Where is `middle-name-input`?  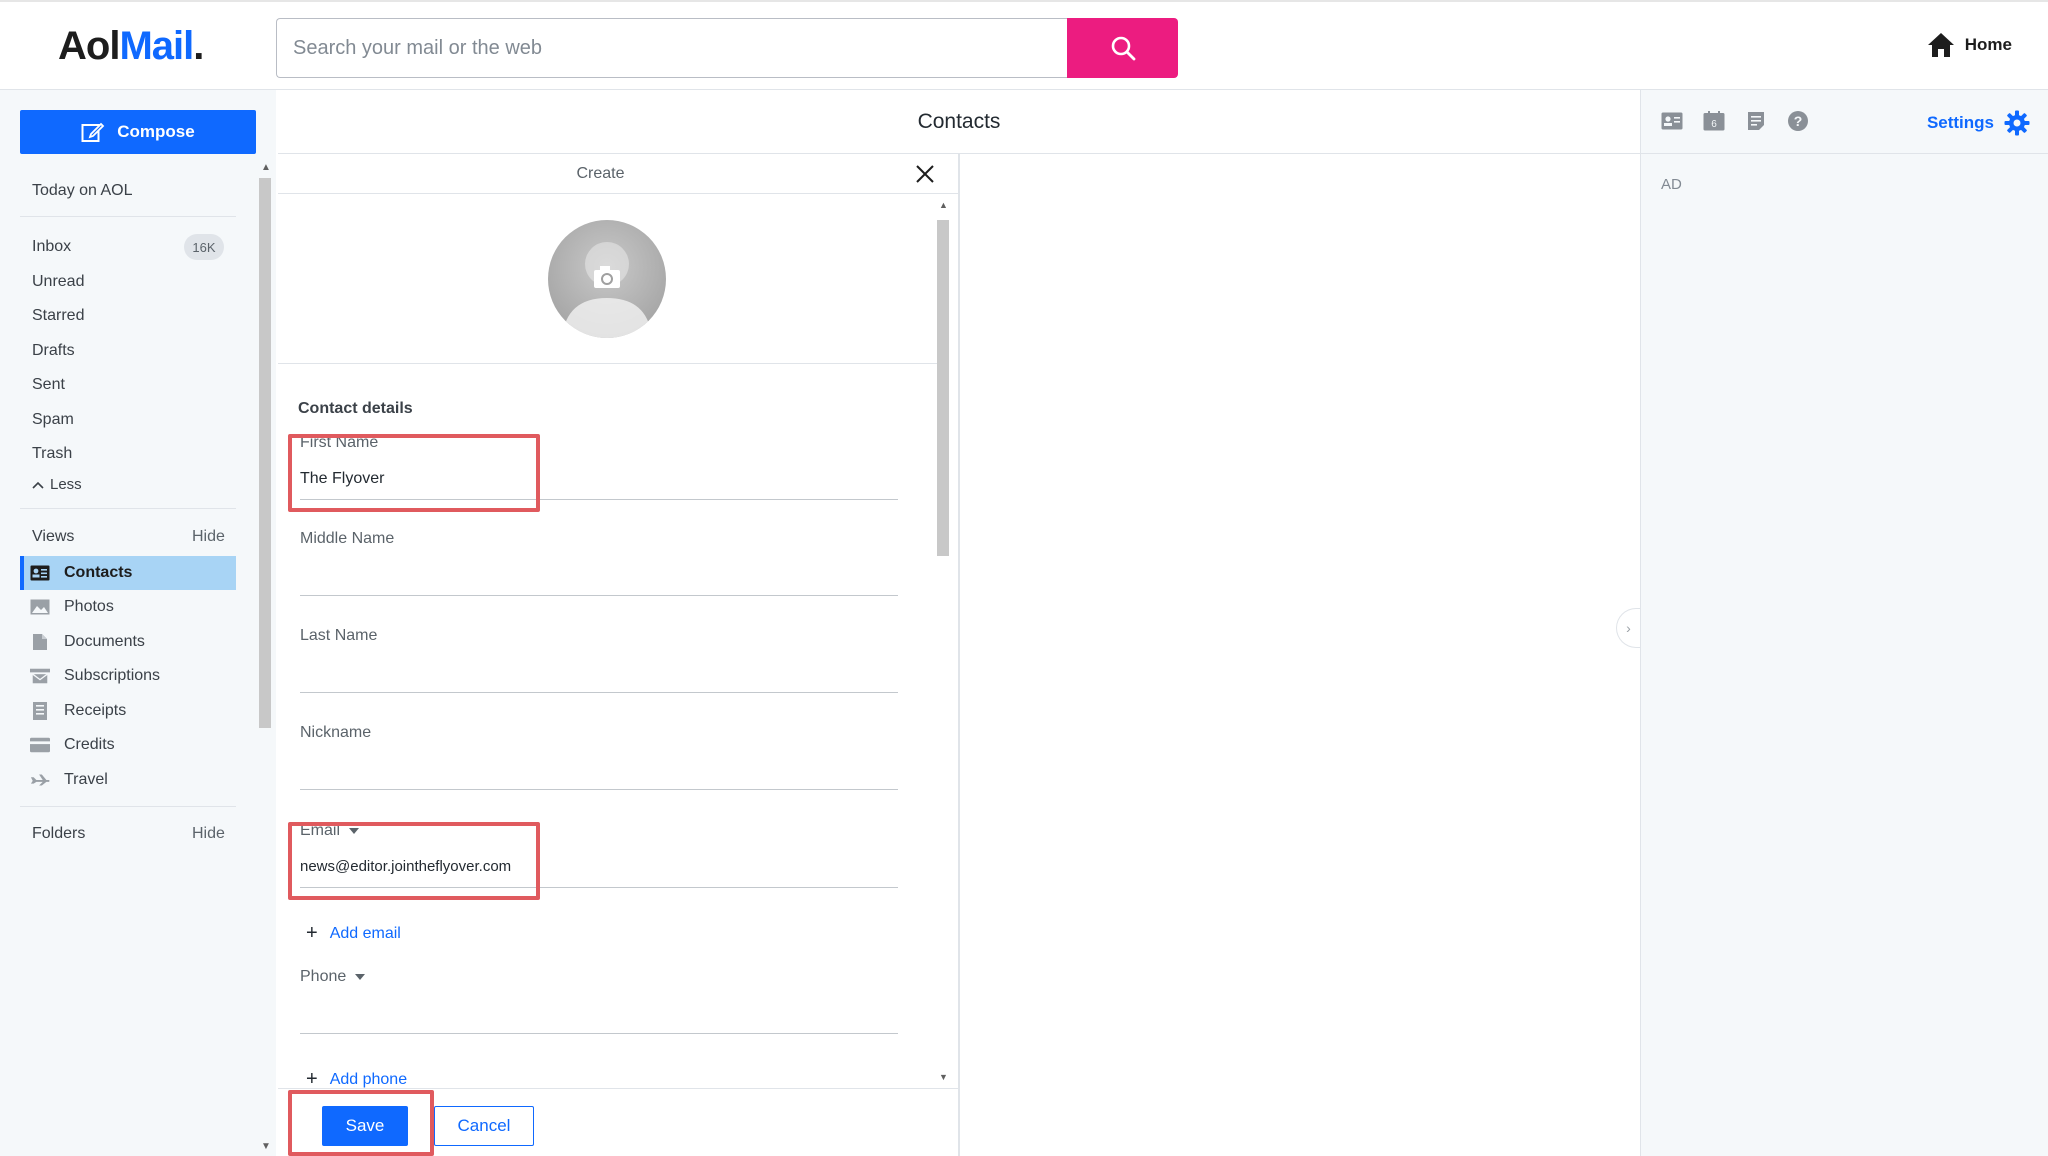
middle-name-input is located at coordinates (595, 575).